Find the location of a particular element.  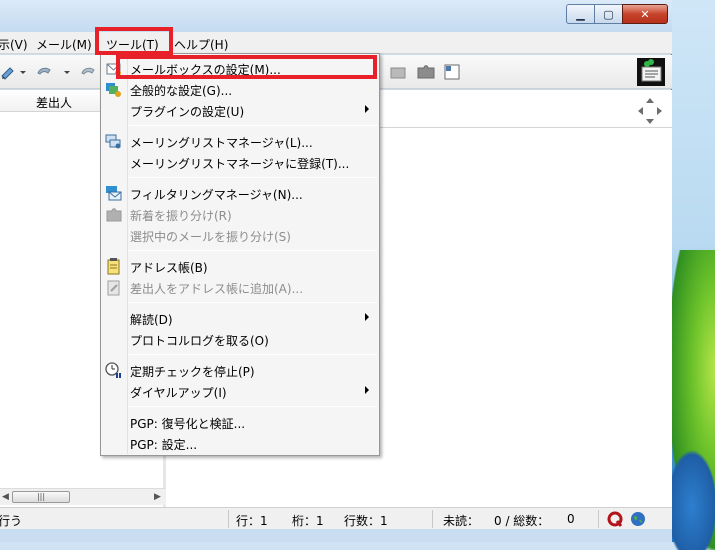

maximize-button: ▢ is located at coordinates (608, 14).